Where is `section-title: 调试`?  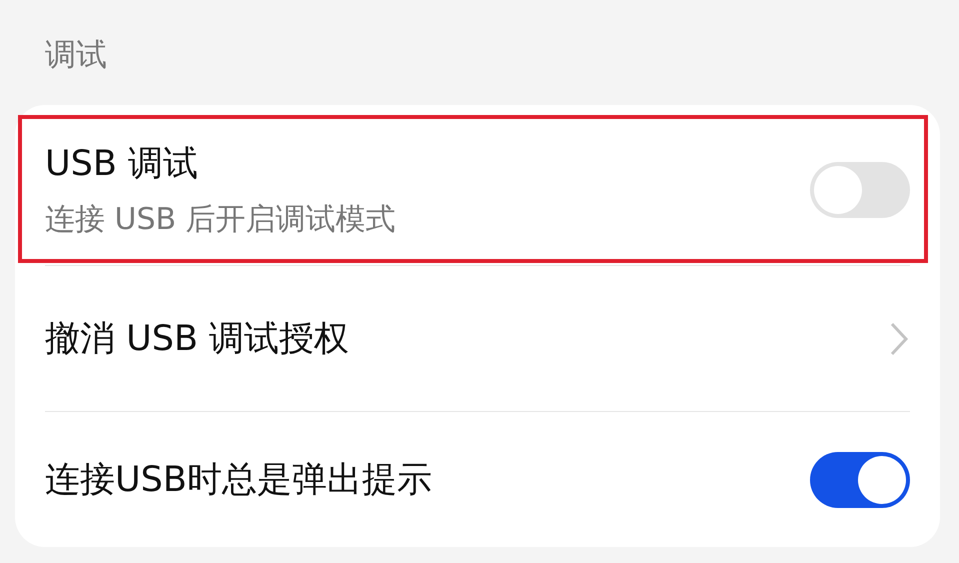 section-title: 调试 is located at coordinates (76, 55).